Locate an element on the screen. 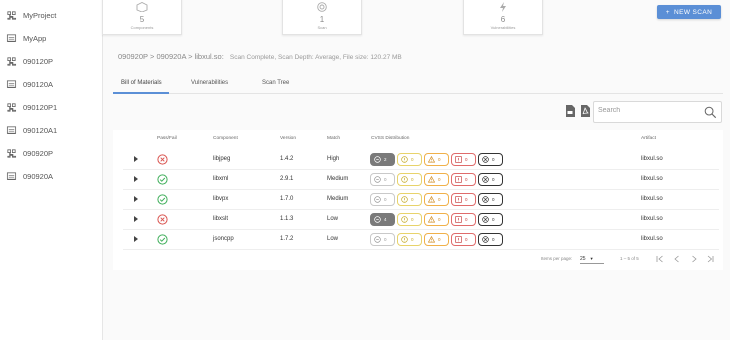  search-input is located at coordinates (648, 110).